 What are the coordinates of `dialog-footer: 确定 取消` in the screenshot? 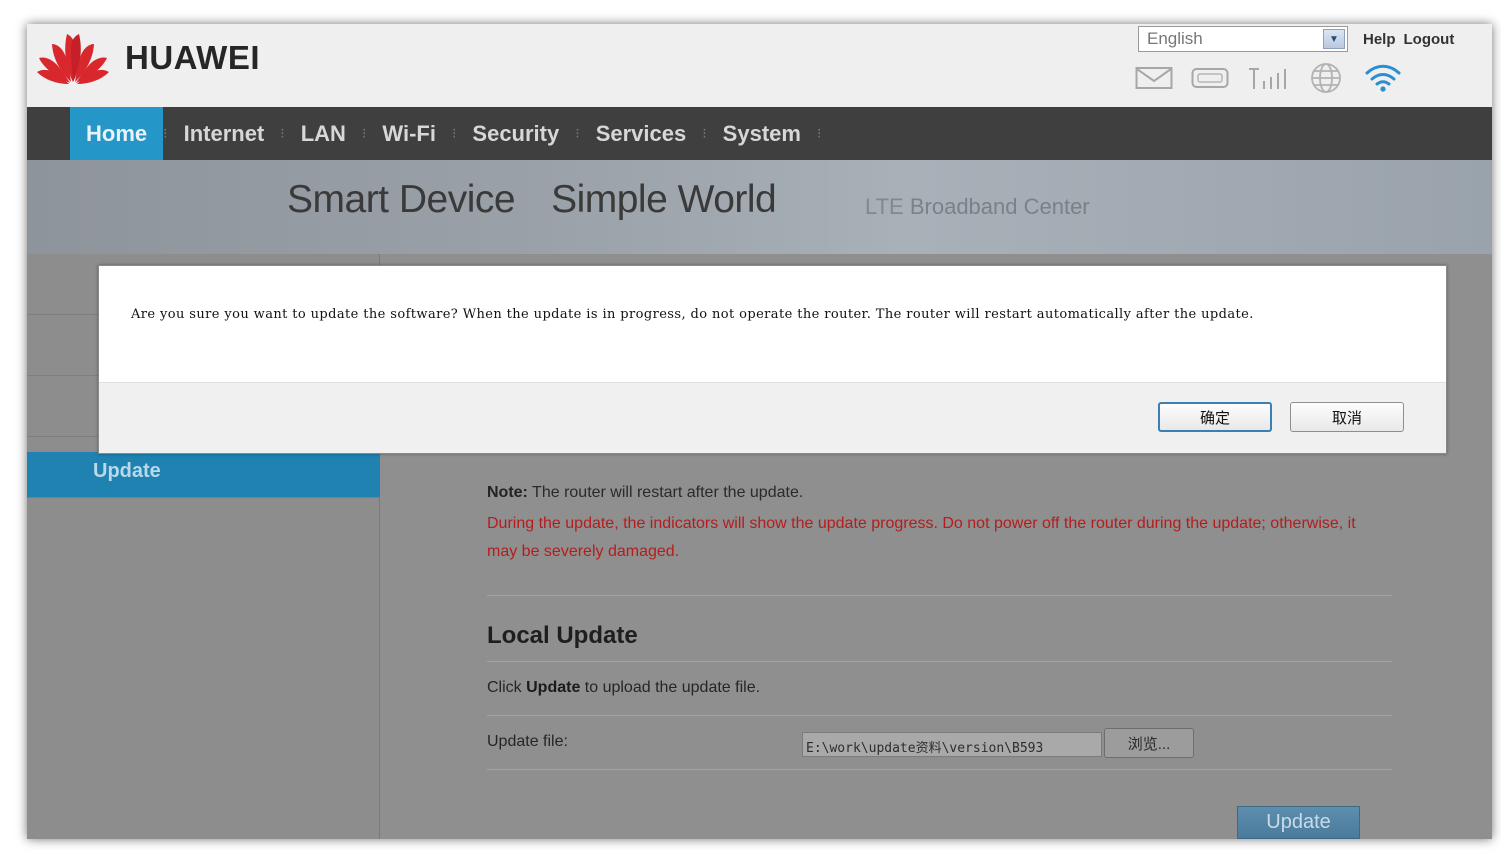 It's located at (772, 417).